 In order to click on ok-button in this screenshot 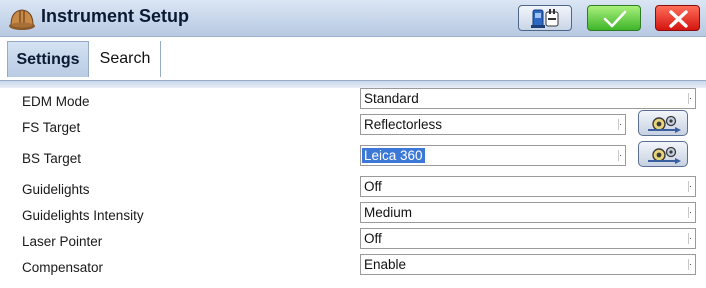, I will do `click(614, 18)`.